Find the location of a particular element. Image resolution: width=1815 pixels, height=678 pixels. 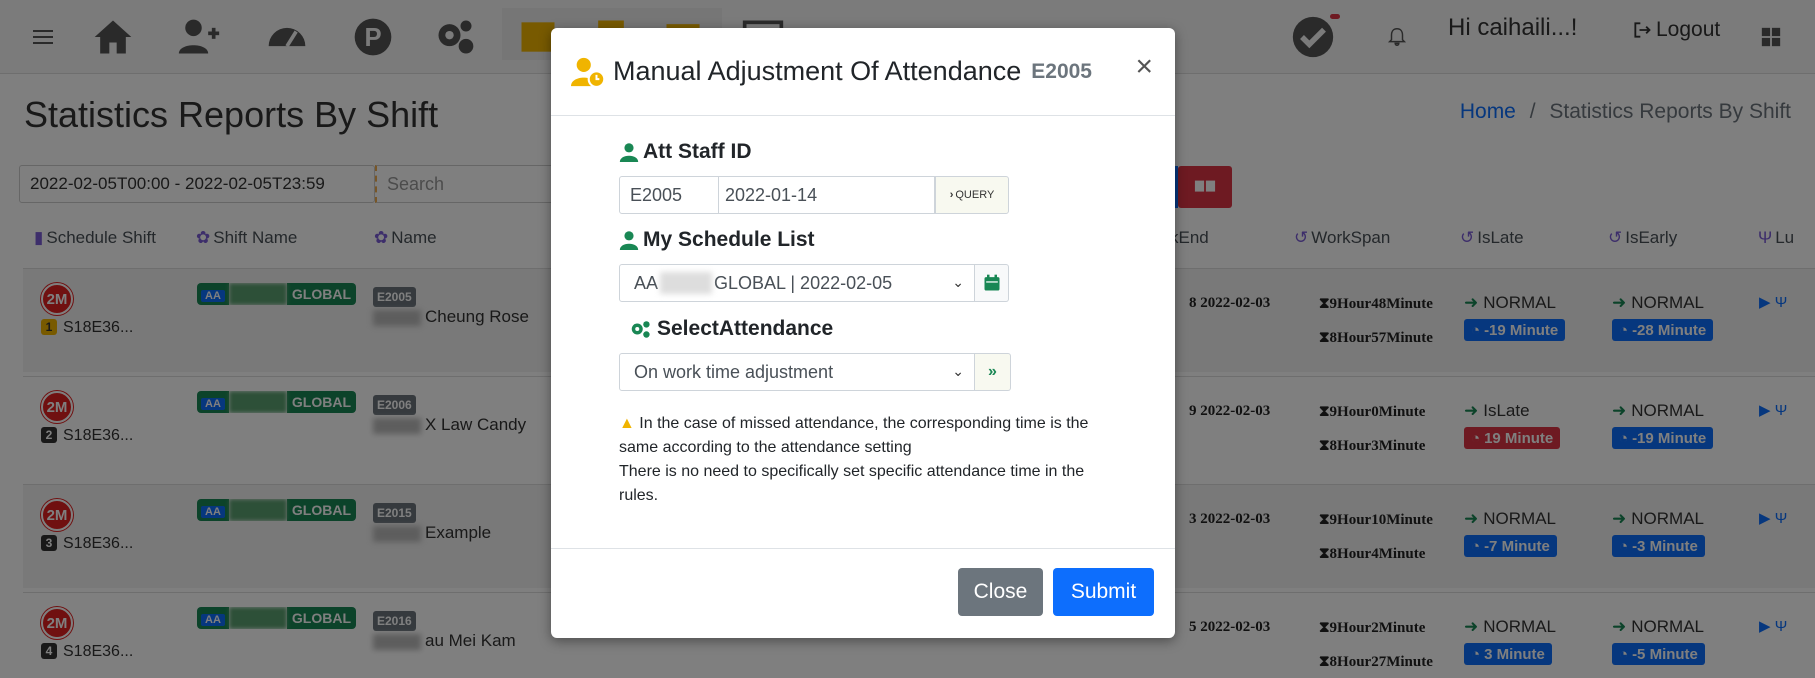

calendar-icon is located at coordinates (991, 282).